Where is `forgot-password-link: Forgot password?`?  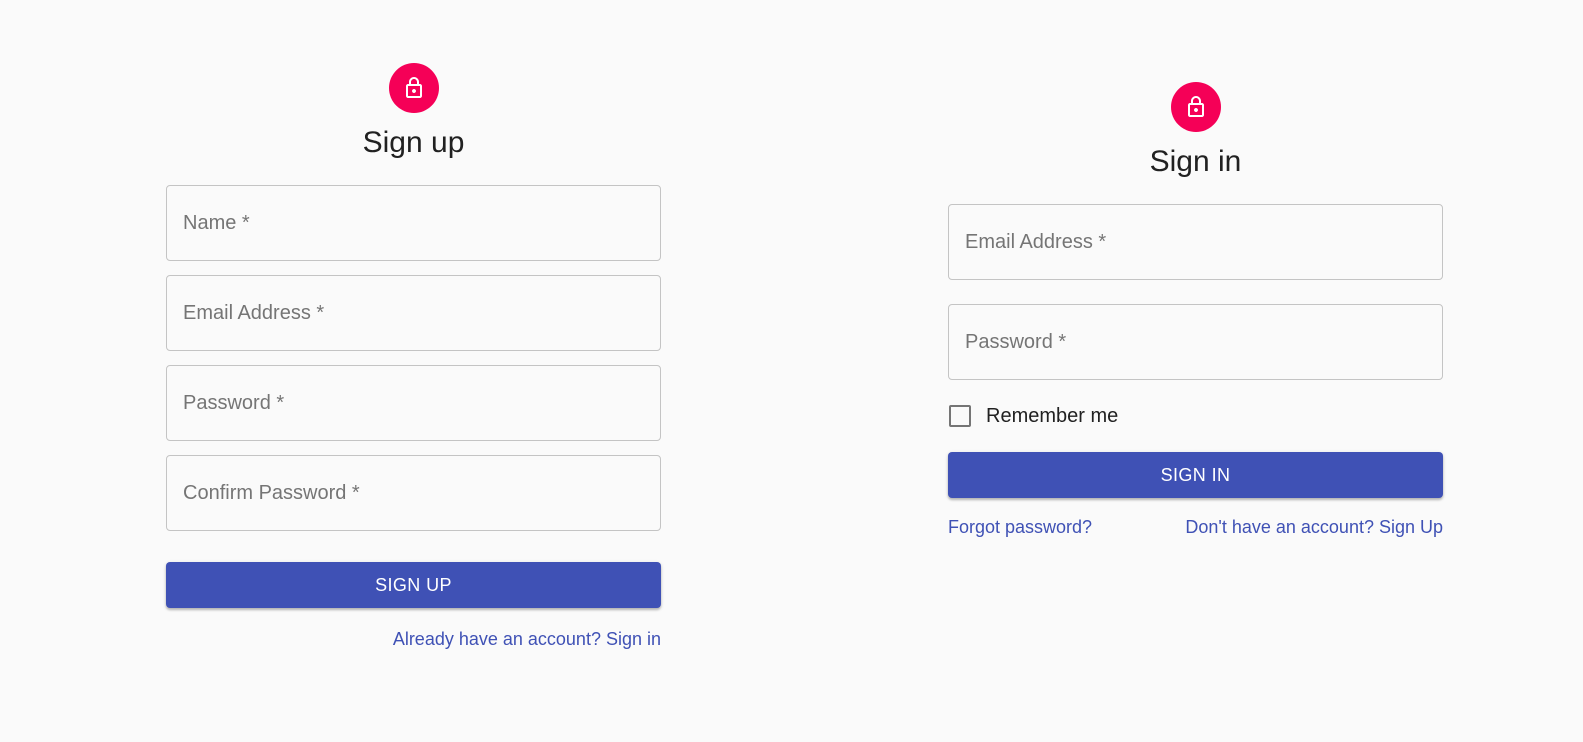 forgot-password-link: Forgot password? is located at coordinates (1020, 527).